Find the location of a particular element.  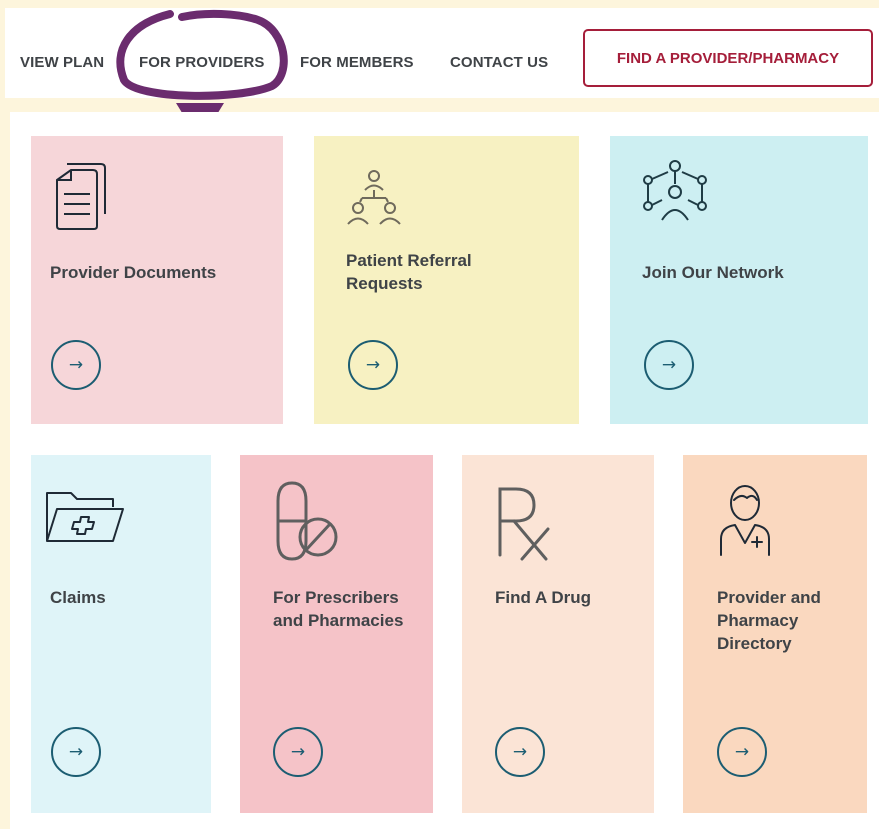

documents-icon is located at coordinates (81, 196).